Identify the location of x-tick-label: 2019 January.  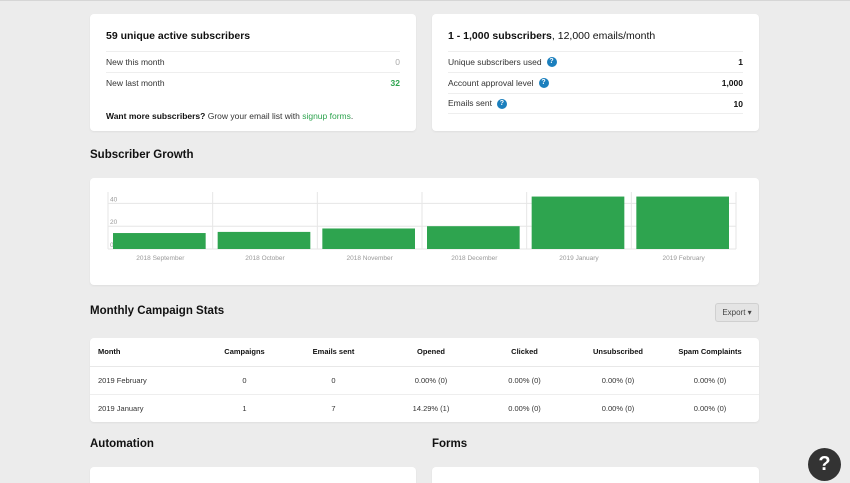
(579, 258).